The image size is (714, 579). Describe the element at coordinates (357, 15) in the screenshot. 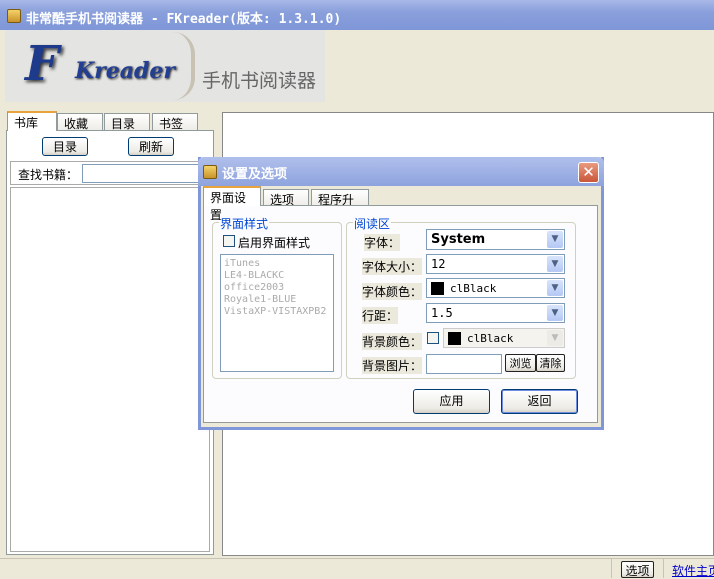

I see `window-title-bar: 非常酷手机书阅读器 - FKreader(版本: 1.3.1.0)` at that location.